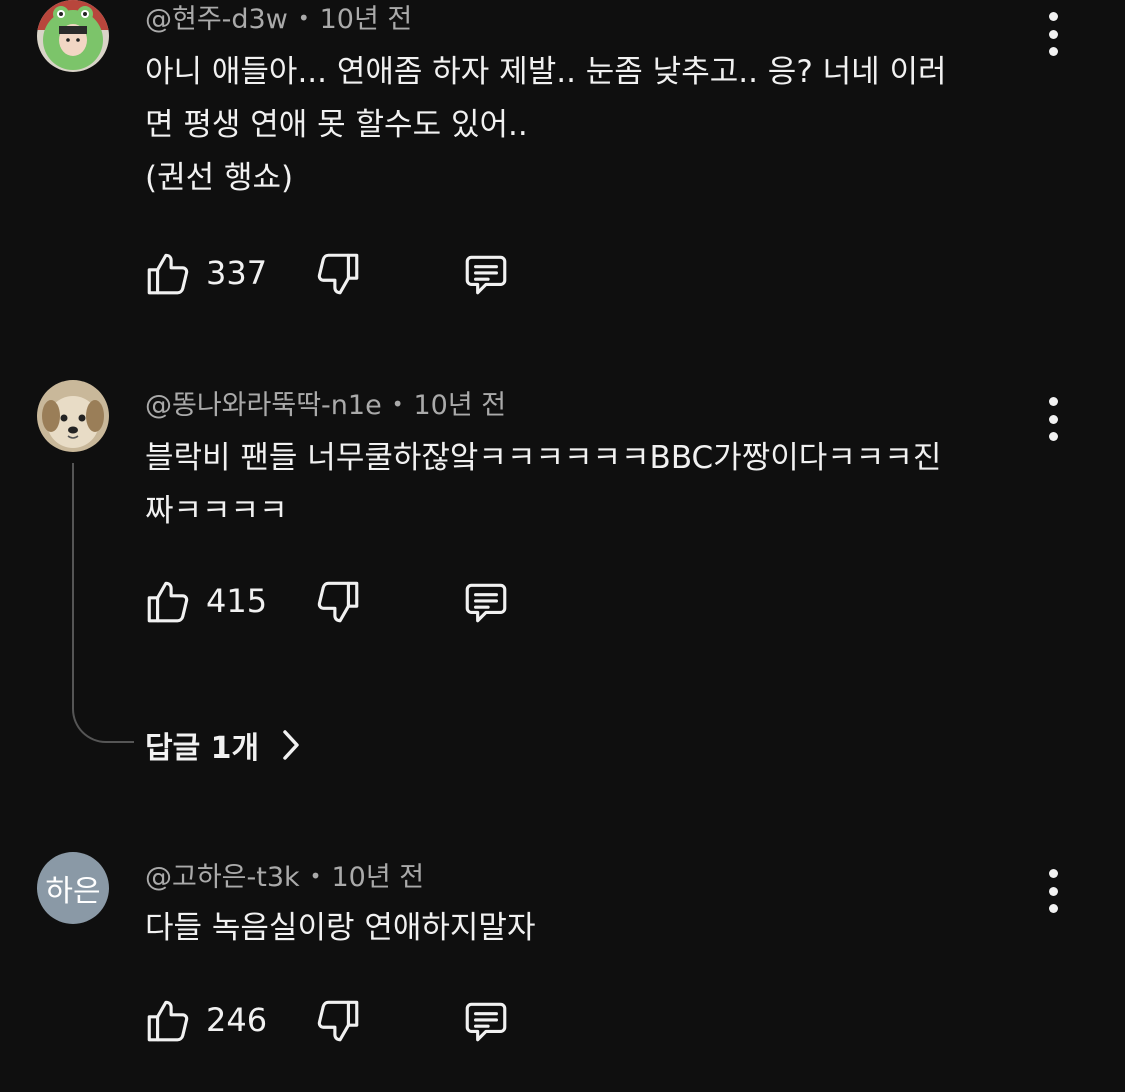 The image size is (1125, 1092). I want to click on avatar: 하은, so click(73, 888).